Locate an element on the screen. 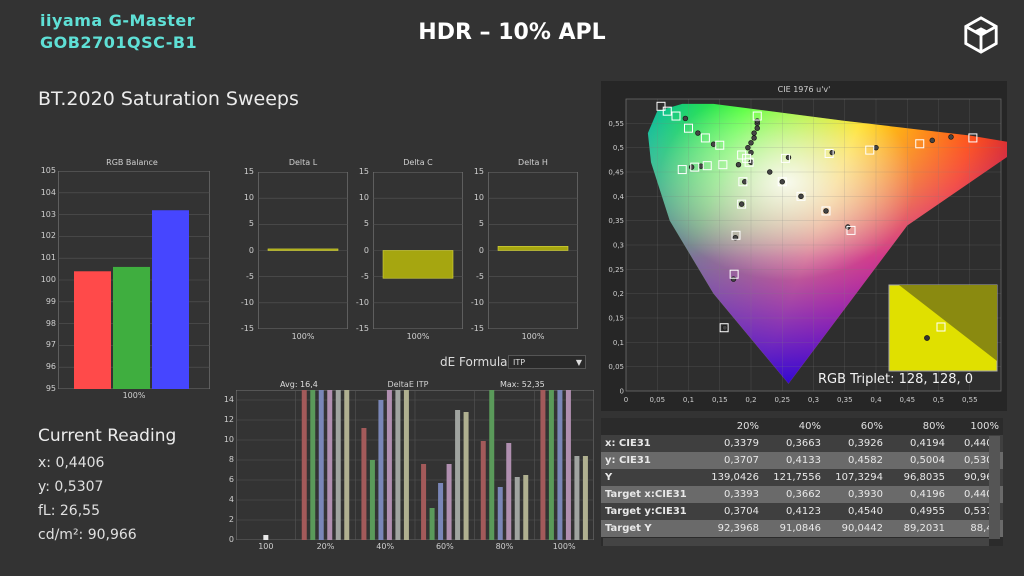 The image size is (1024, 576). x-tick-label: 0 is located at coordinates (626, 400).